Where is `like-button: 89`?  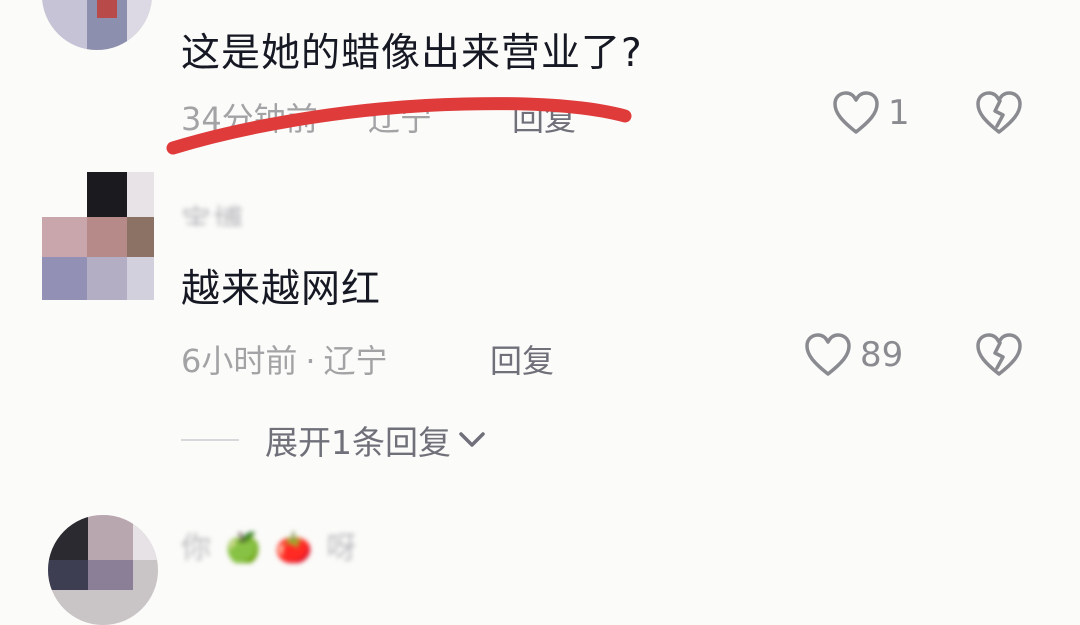
like-button: 89 is located at coordinates (853, 355).